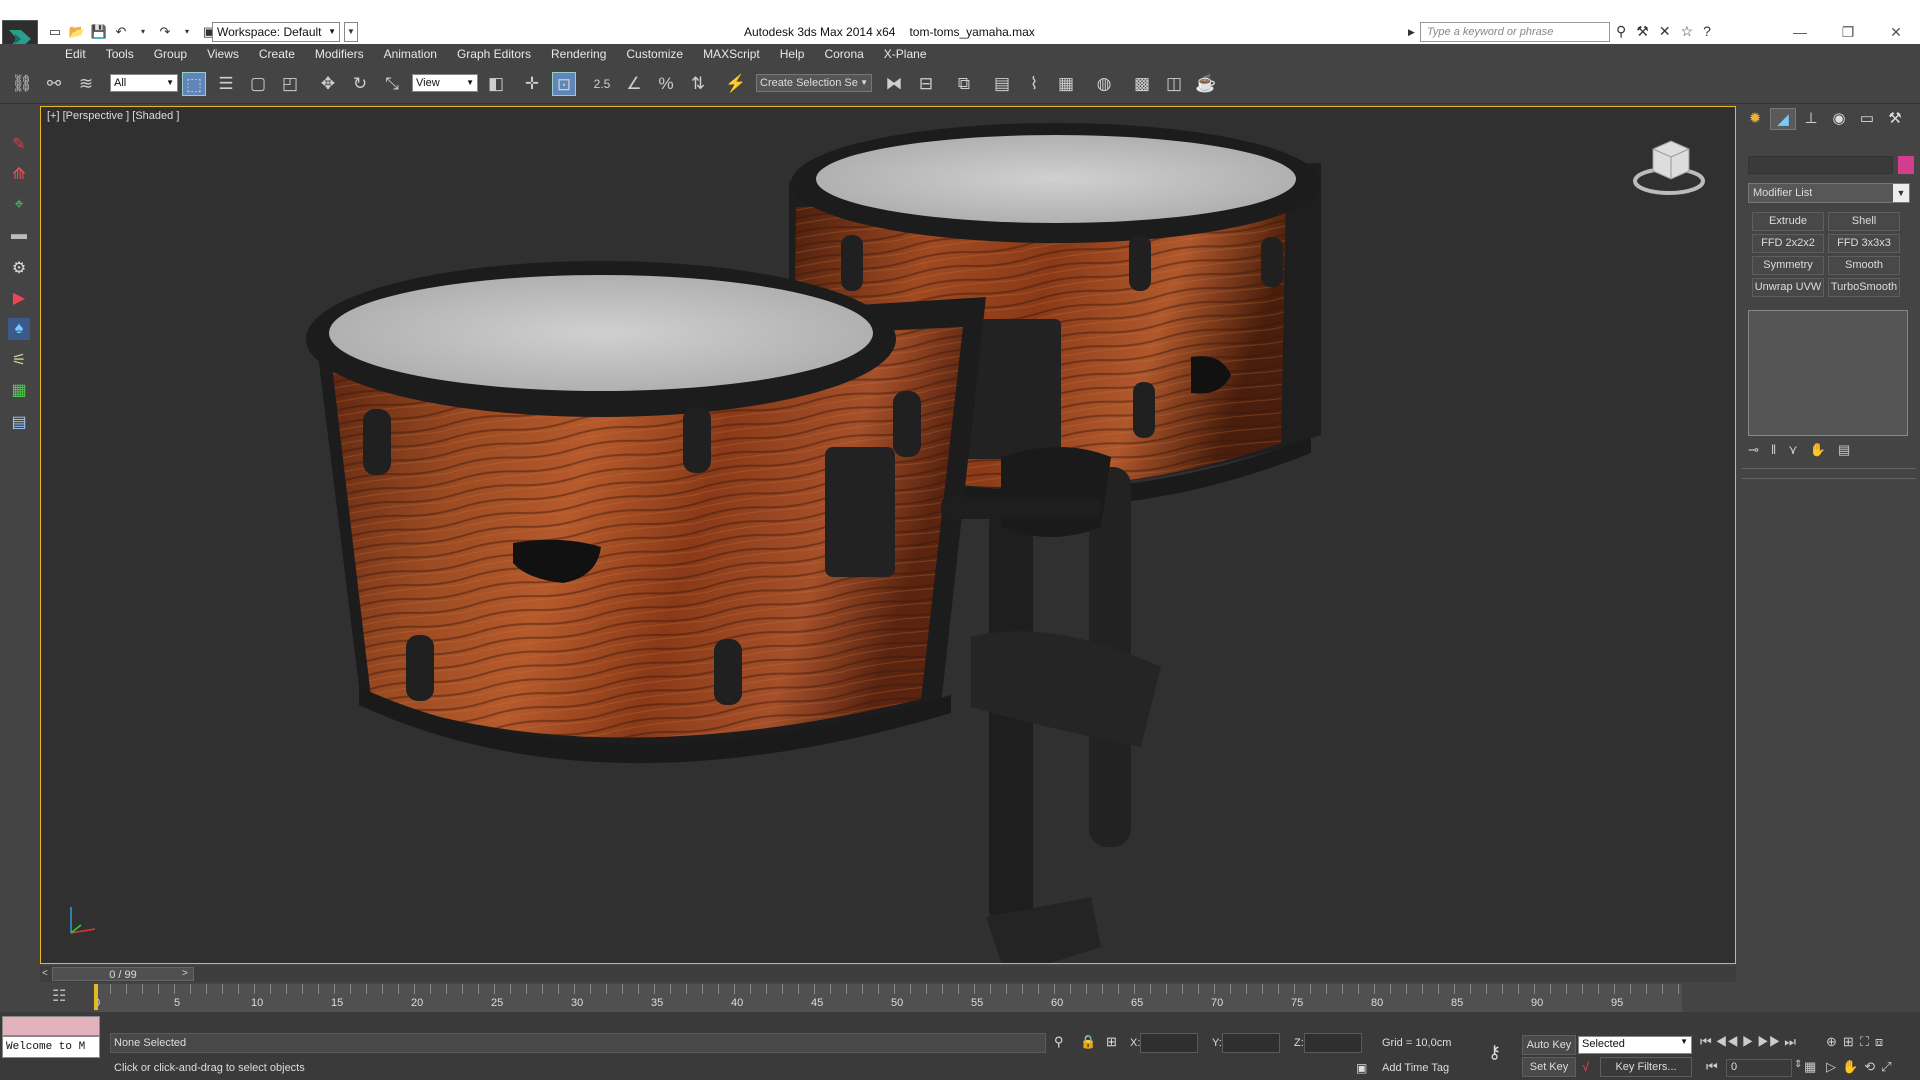  I want to click on modifier-ffd2-button: FFD 2x2x2, so click(1788, 243).